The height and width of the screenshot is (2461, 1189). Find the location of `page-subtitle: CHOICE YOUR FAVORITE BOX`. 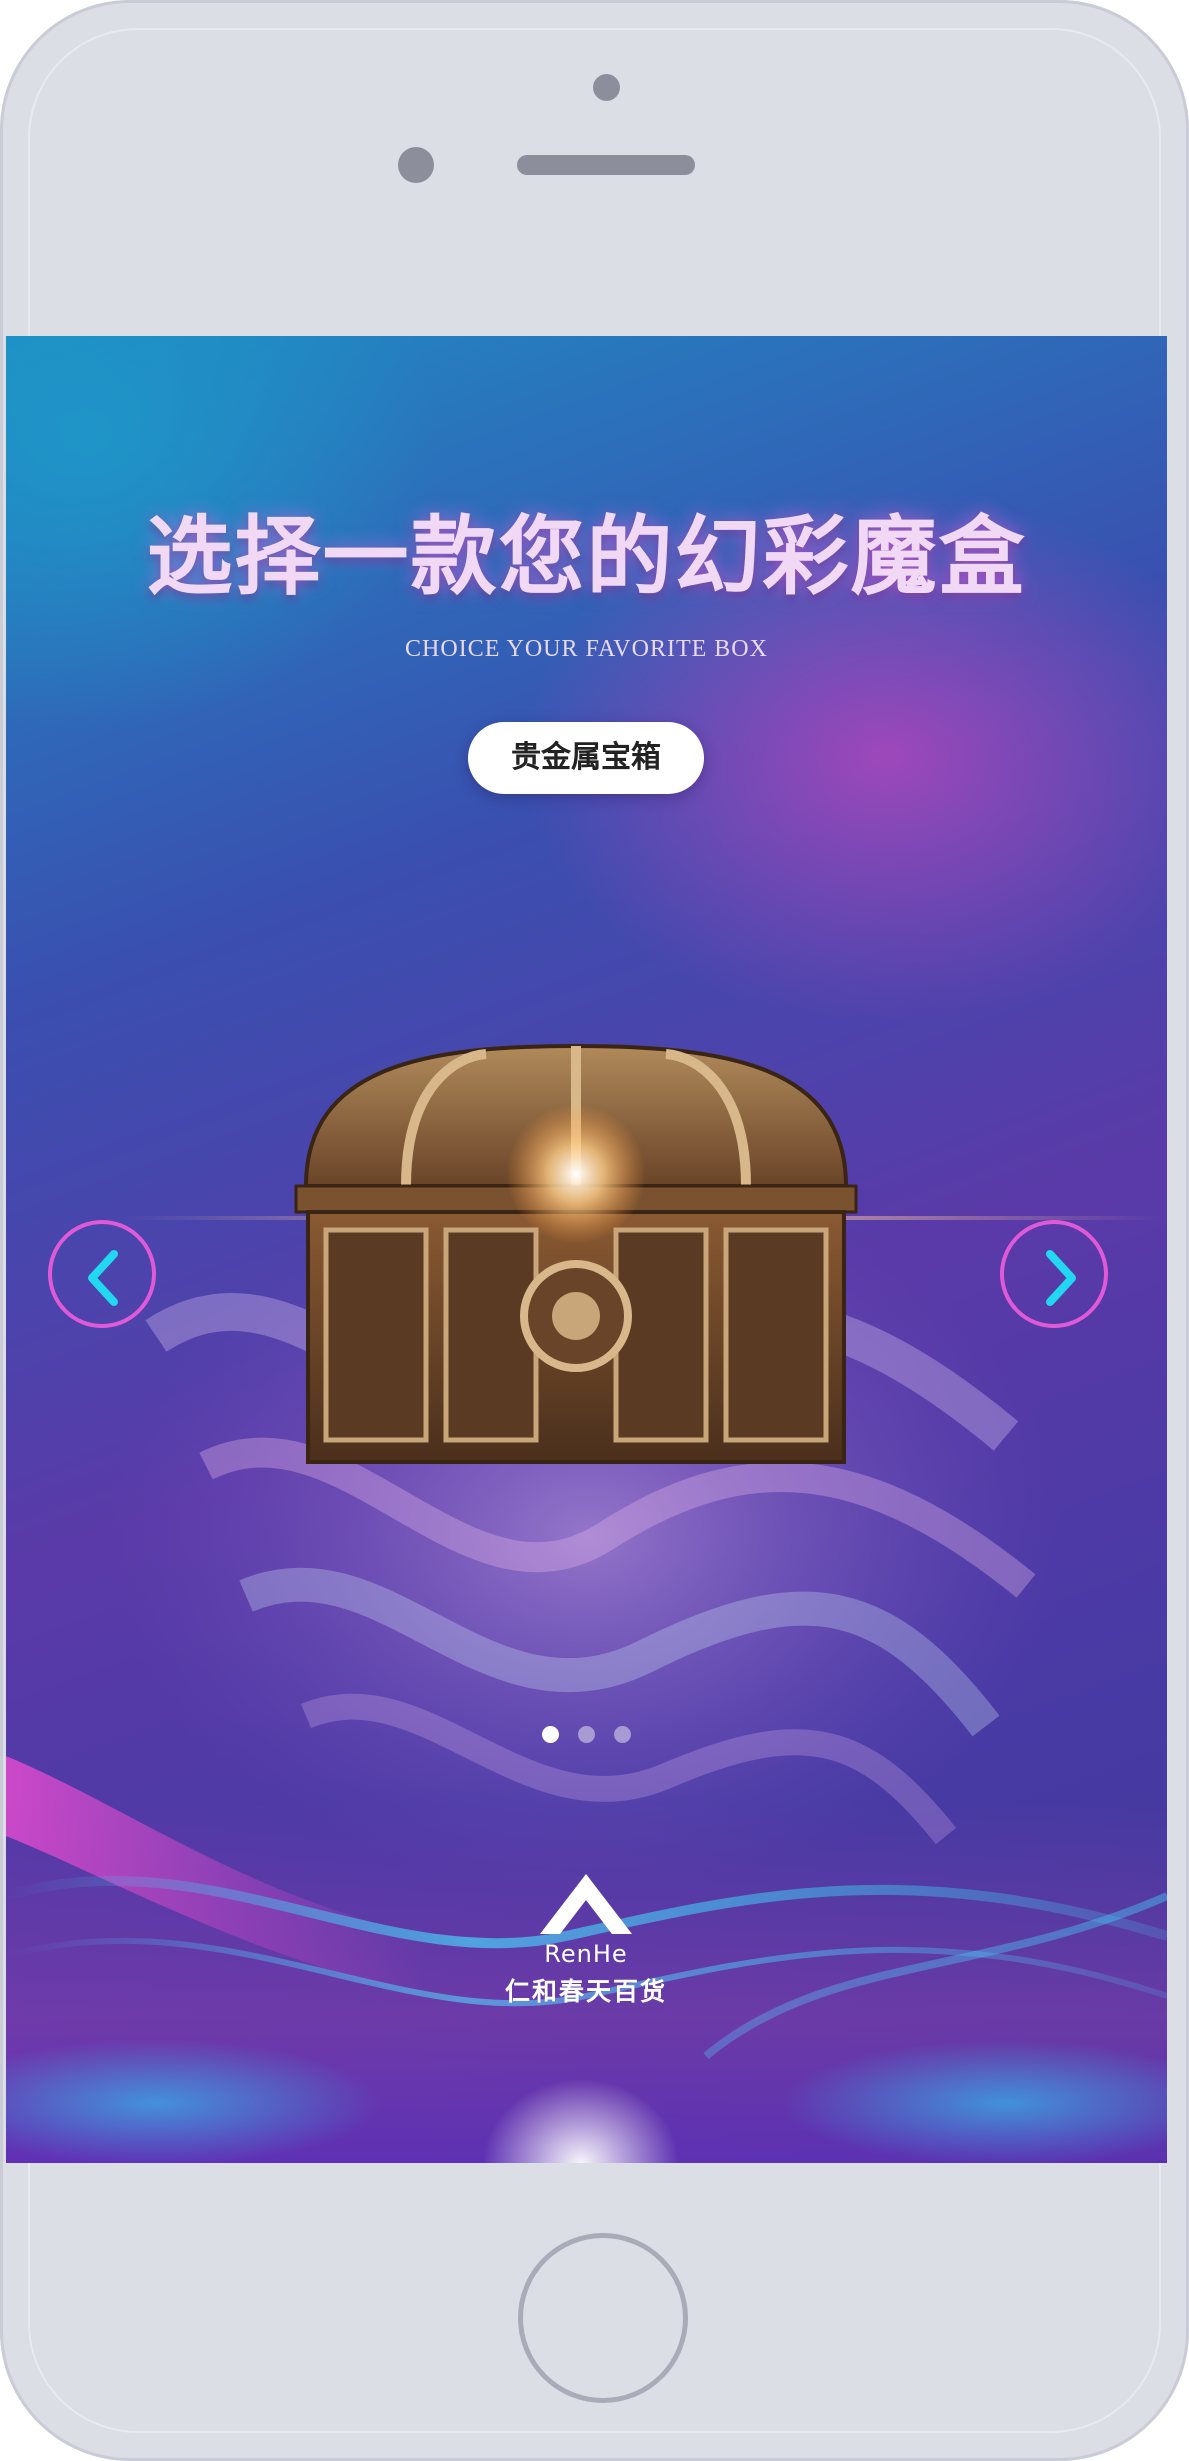

page-subtitle: CHOICE YOUR FAVORITE BOX is located at coordinates (586, 649).